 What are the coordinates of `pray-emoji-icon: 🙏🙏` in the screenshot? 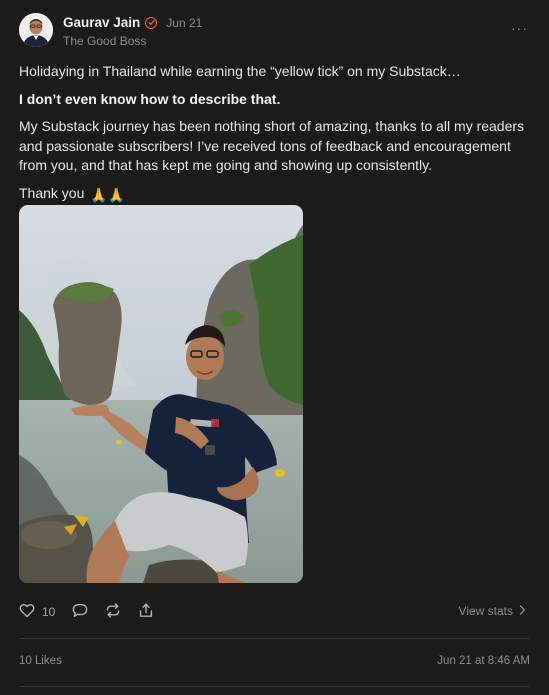 It's located at (108, 194).